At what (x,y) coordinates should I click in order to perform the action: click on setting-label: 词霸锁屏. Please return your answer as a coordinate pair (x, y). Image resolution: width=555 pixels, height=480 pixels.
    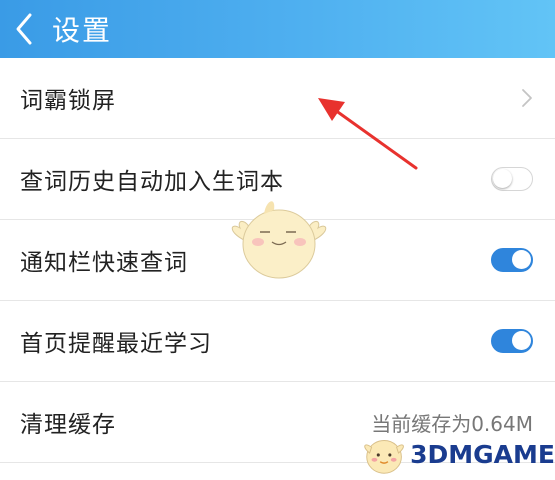
    Looking at the image, I should click on (68, 101).